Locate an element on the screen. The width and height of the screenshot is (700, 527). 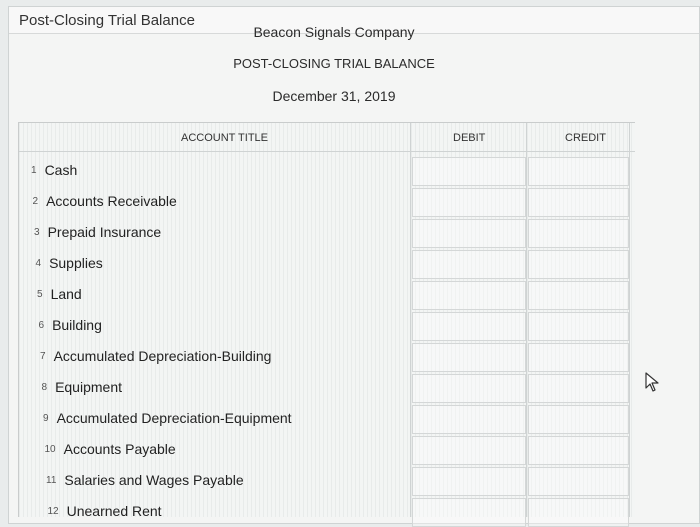
mouse-pointer-icon is located at coordinates (652, 382).